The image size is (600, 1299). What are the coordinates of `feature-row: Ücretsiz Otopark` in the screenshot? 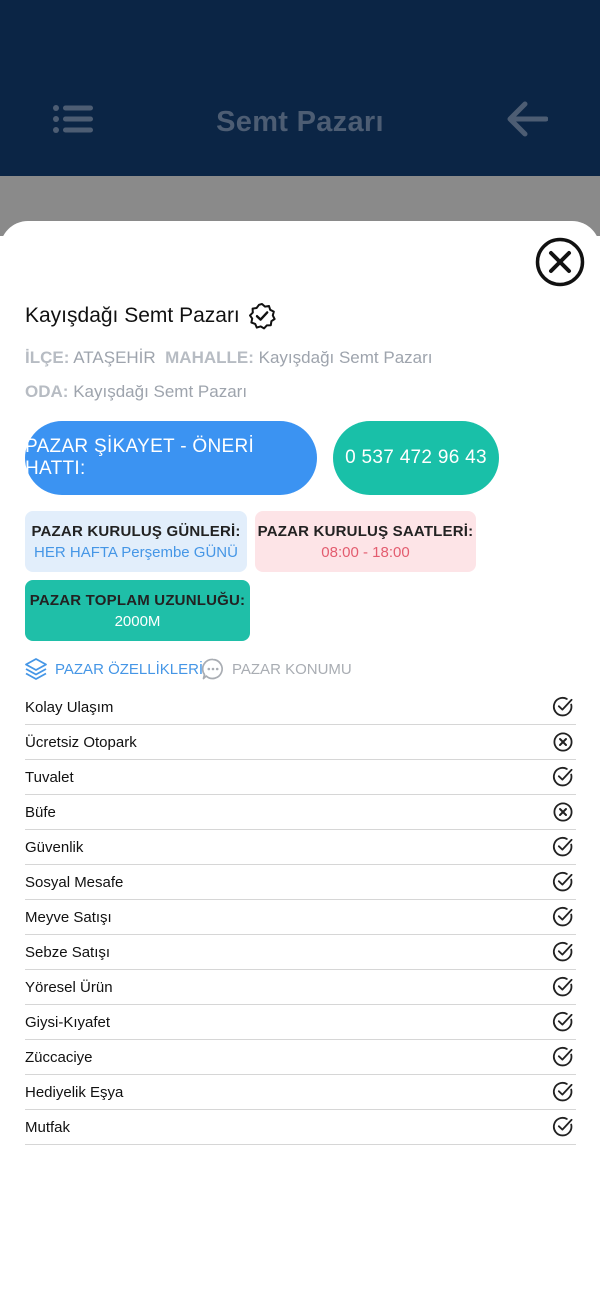 It's located at (300, 742).